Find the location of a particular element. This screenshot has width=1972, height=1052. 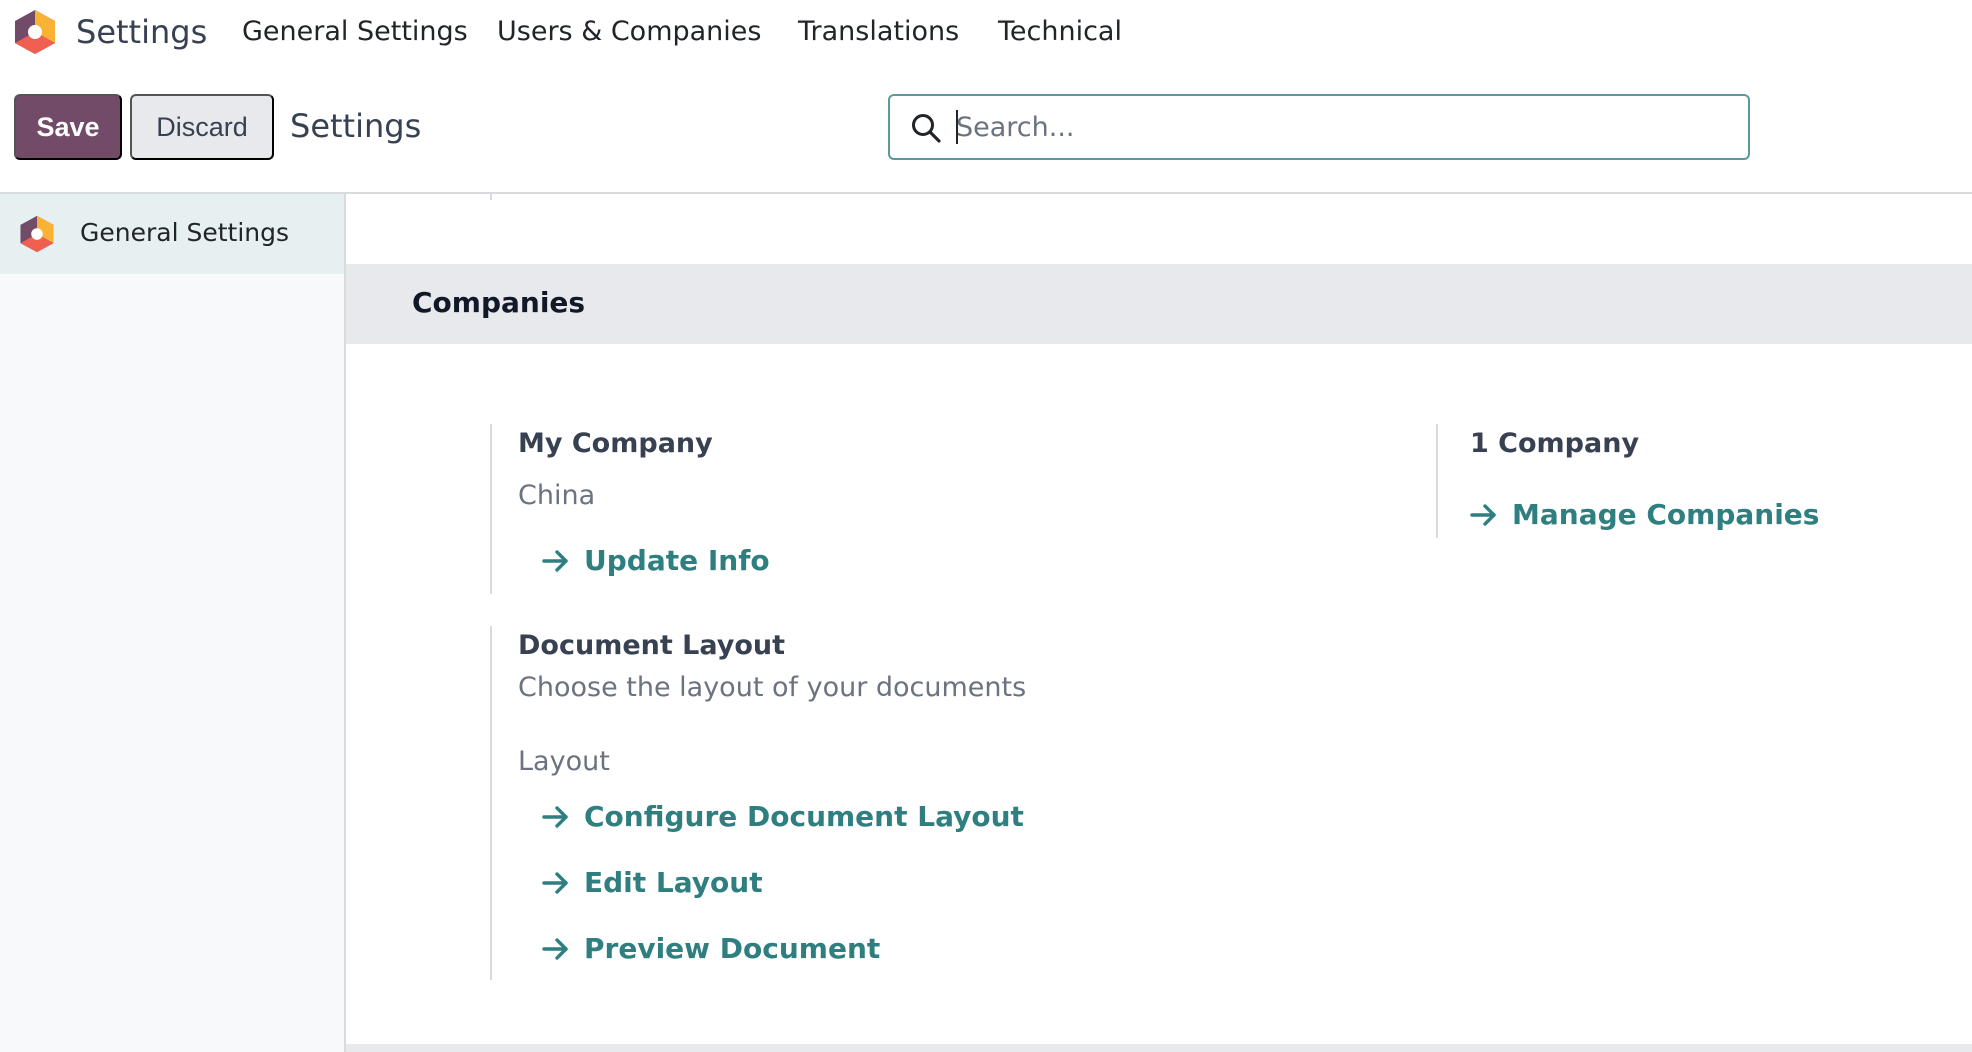

preview-document-label: Preview Document is located at coordinates (732, 948).